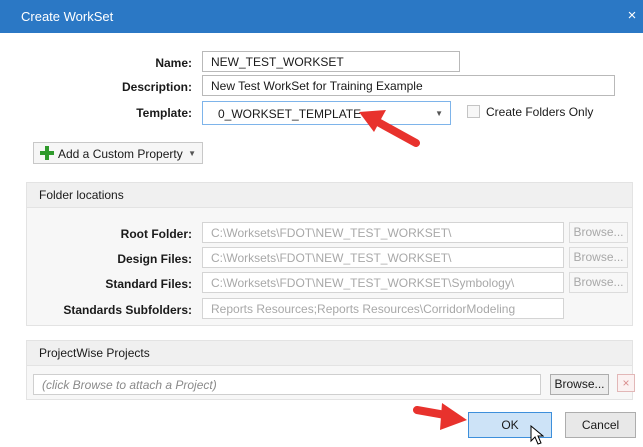  I want to click on template-value: 0_WORKSET_TEMPLATE, so click(290, 114).